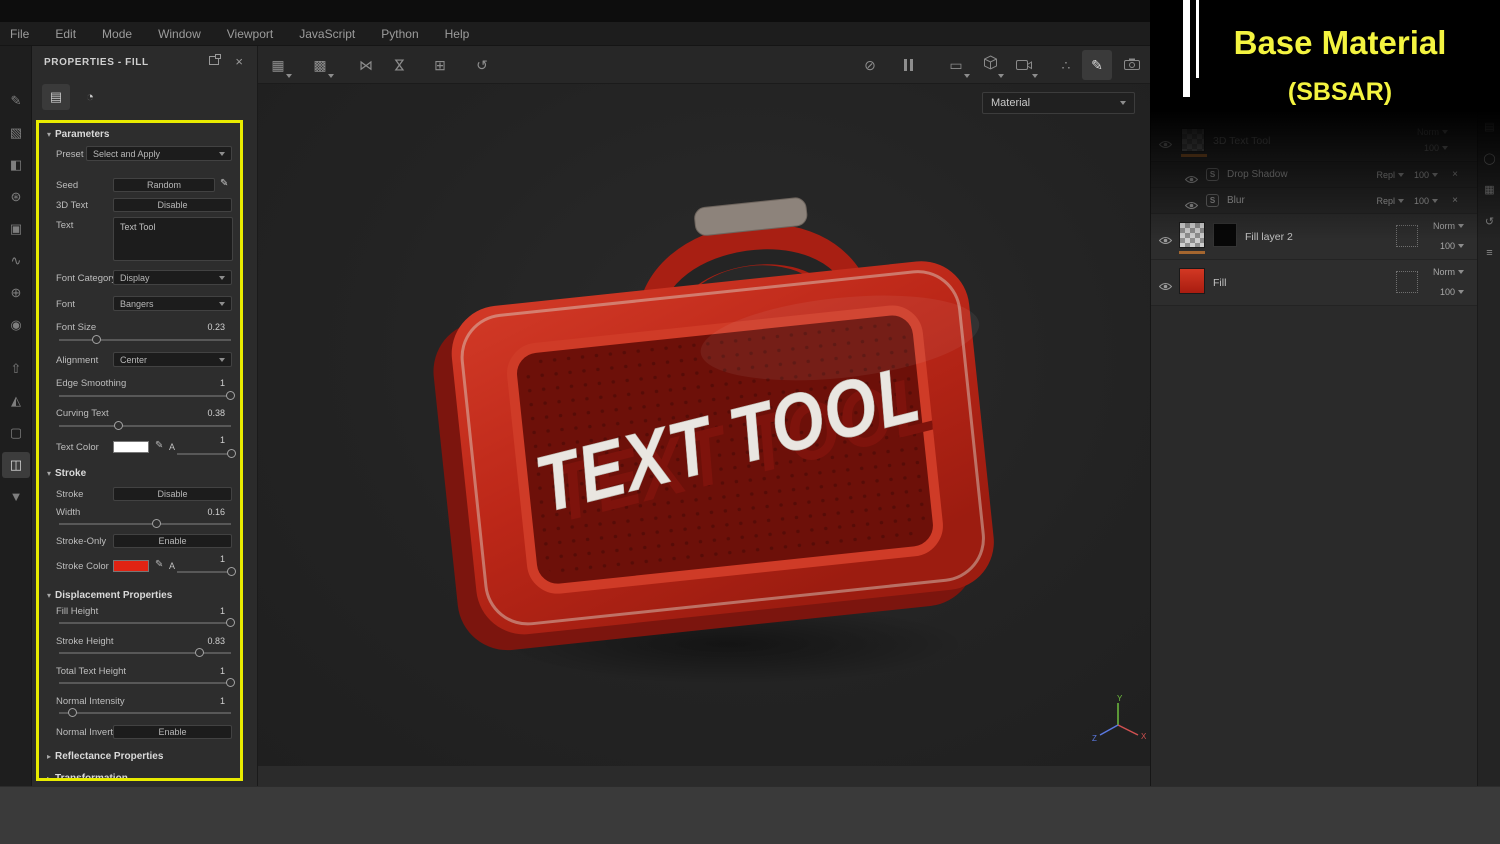  I want to click on menu-edit: Edit, so click(65, 34).